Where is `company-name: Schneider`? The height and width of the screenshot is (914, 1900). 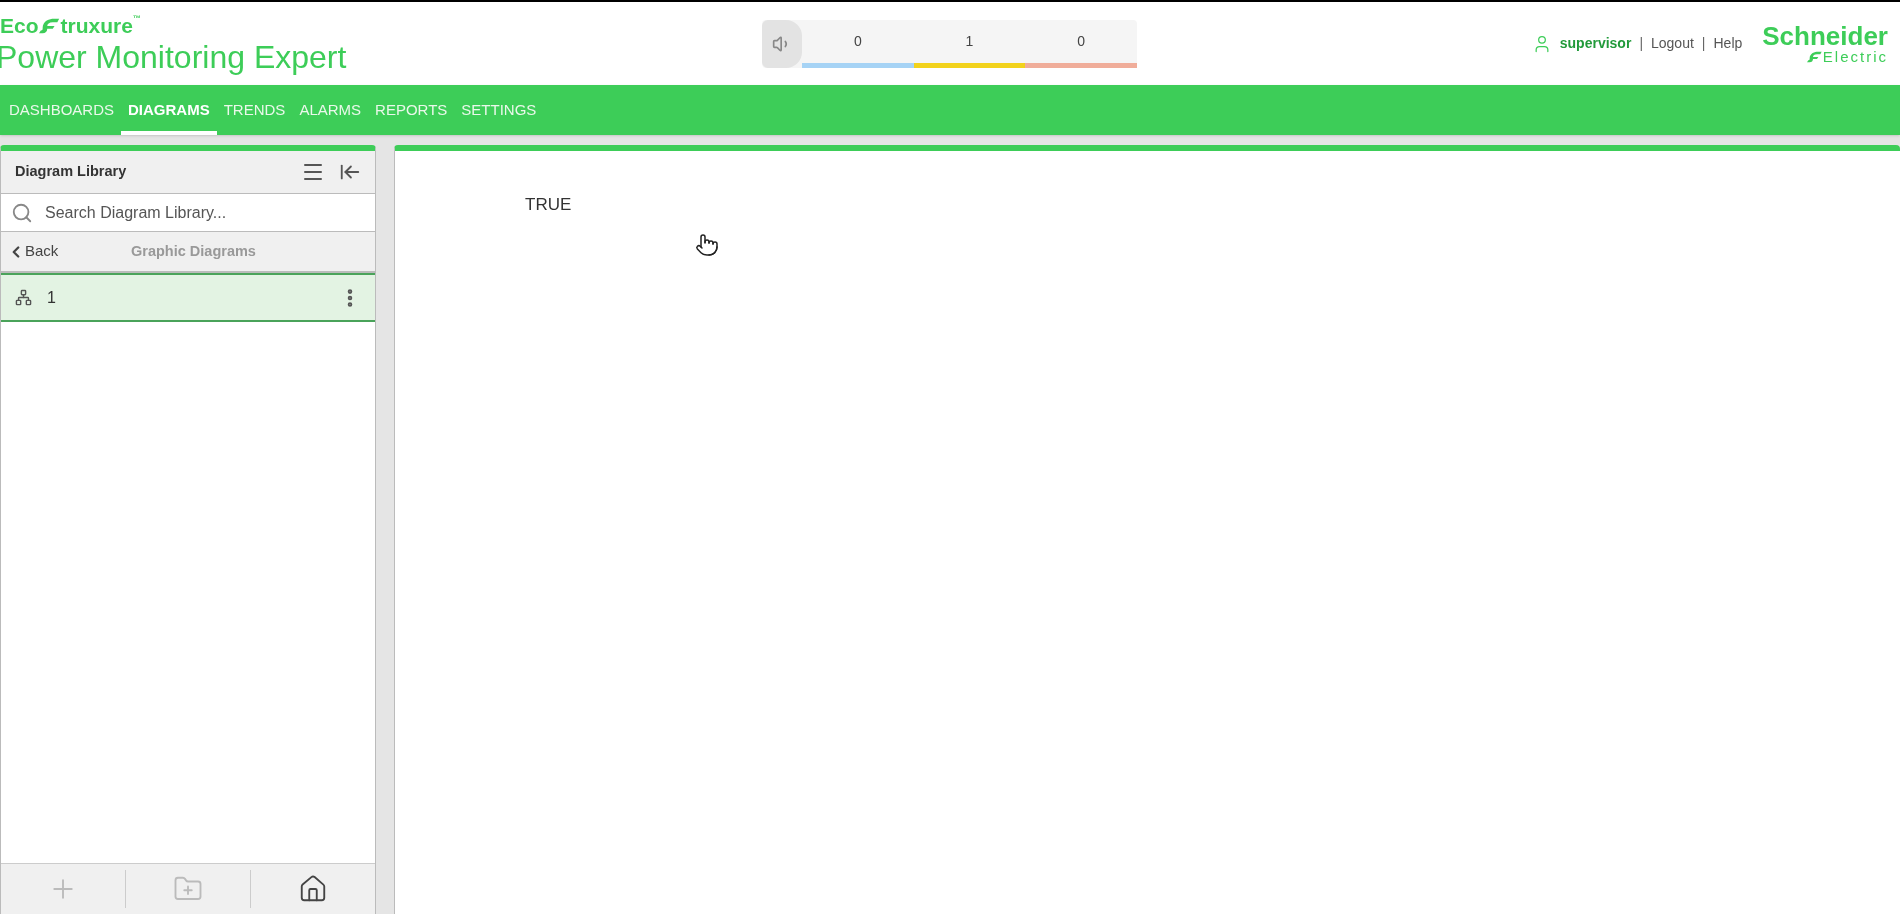
company-name: Schneider is located at coordinates (1825, 35).